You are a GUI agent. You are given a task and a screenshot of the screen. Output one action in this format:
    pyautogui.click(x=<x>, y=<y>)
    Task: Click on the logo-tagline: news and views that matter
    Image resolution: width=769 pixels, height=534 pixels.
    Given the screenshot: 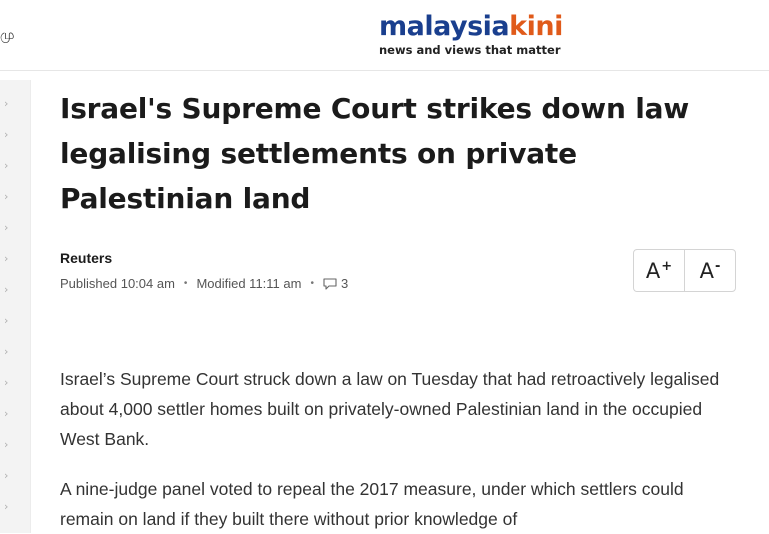 What is the action you would take?
    pyautogui.click(x=470, y=50)
    